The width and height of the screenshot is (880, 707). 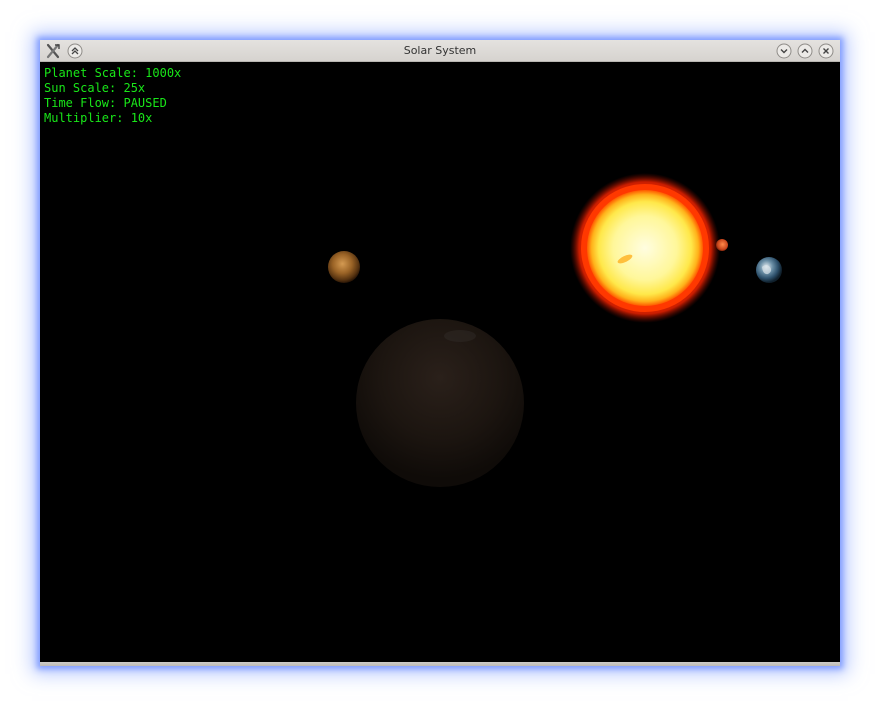 What do you see at coordinates (105, 103) in the screenshot?
I see `time-flow-text: Time Flow: PAUSED` at bounding box center [105, 103].